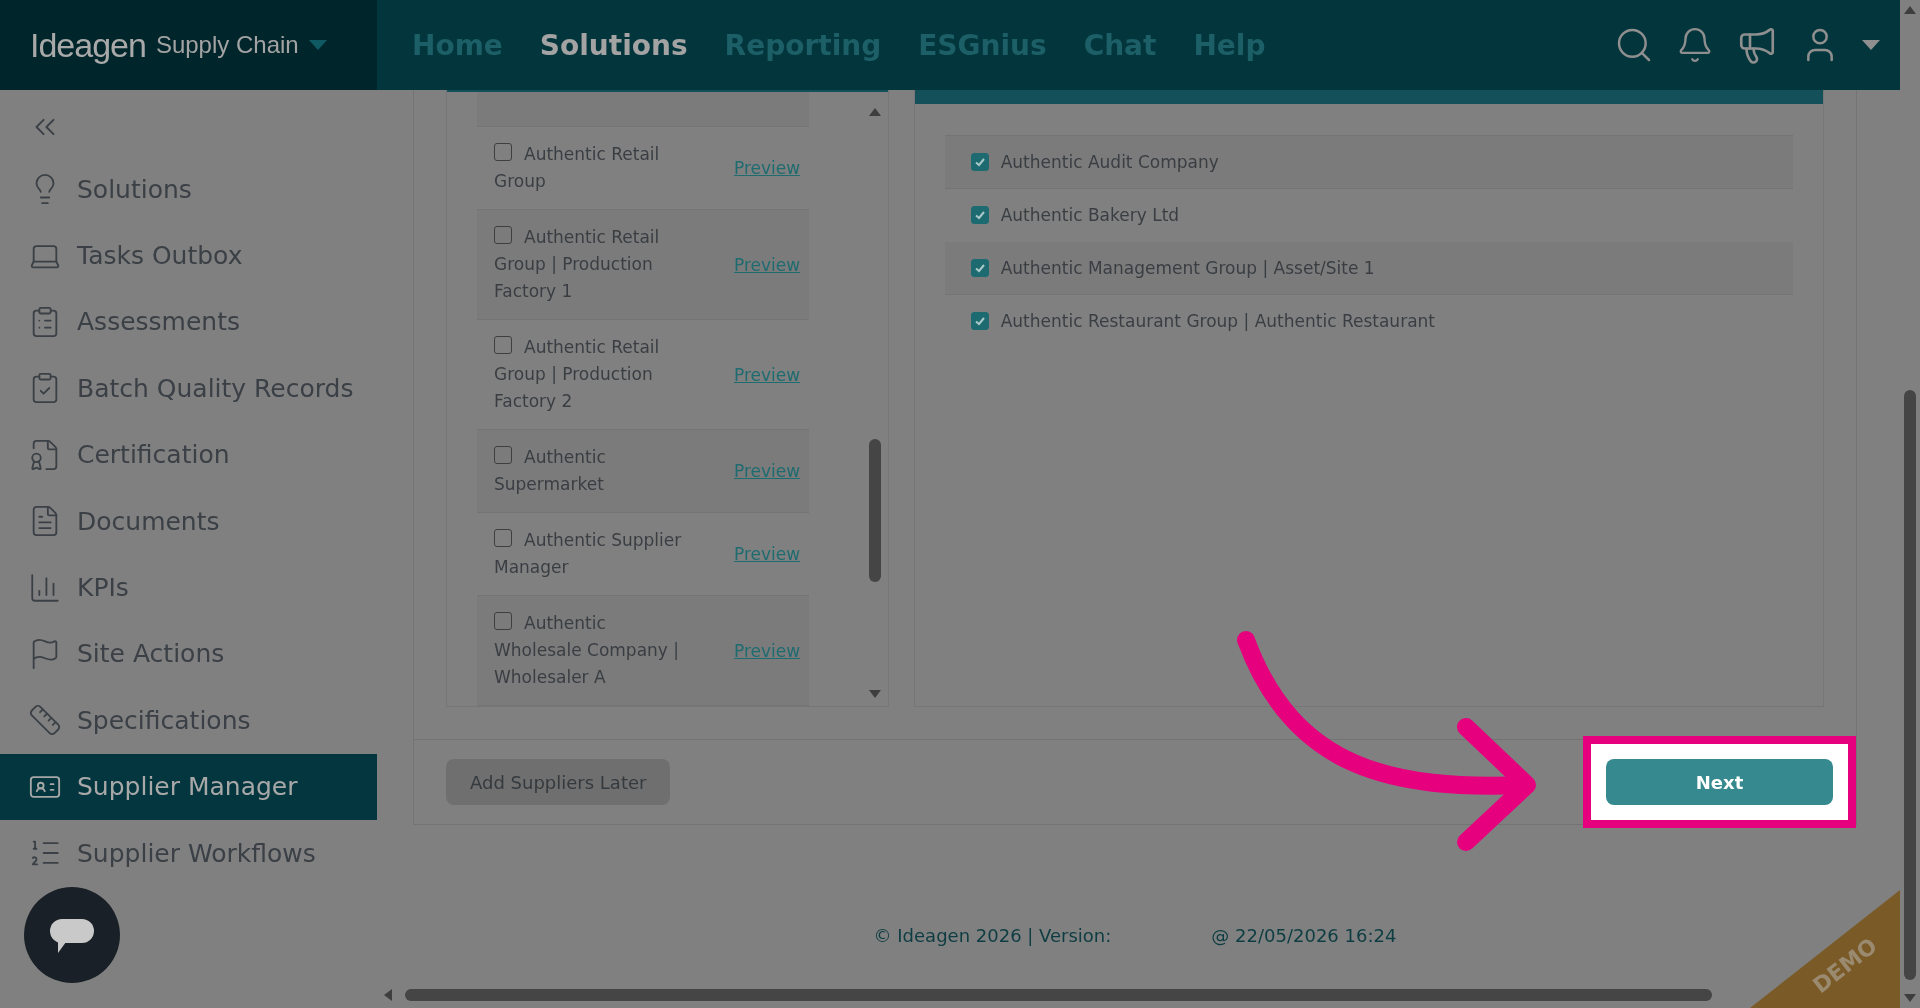 Image resolution: width=1920 pixels, height=1008 pixels. Describe the element at coordinates (613, 45) in the screenshot. I see `nav-tab: Solutions` at that location.